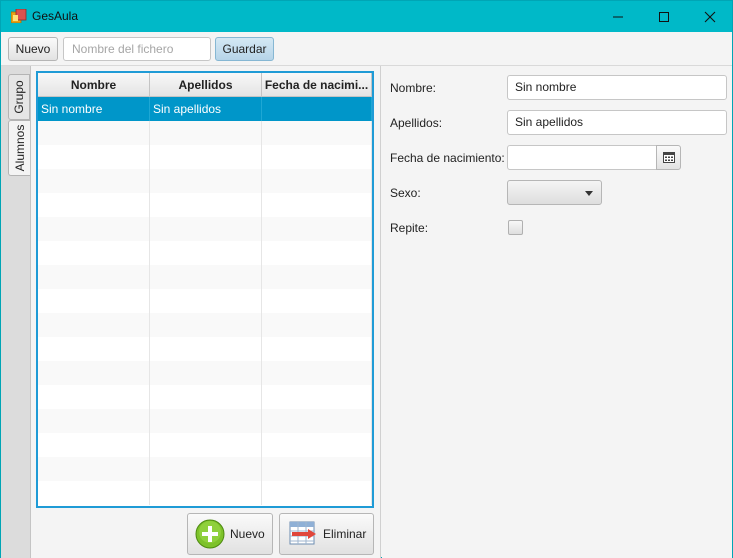 The image size is (733, 558). I want to click on birthdate-input, so click(582, 157).